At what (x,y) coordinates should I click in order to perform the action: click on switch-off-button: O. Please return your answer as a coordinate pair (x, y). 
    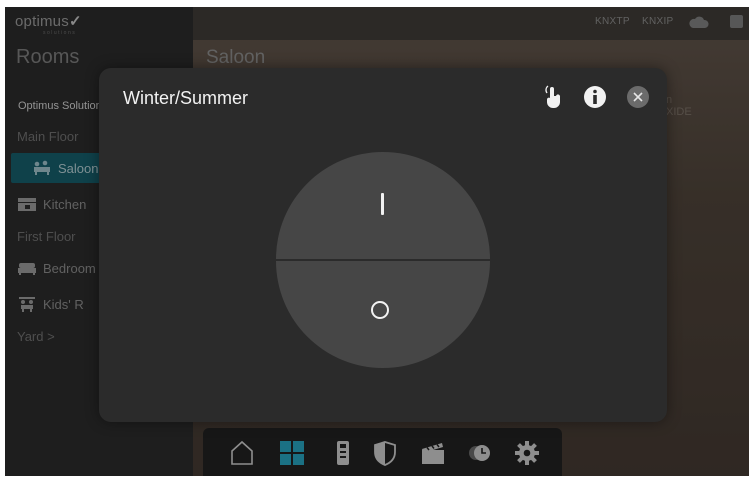
    Looking at the image, I should click on (383, 314).